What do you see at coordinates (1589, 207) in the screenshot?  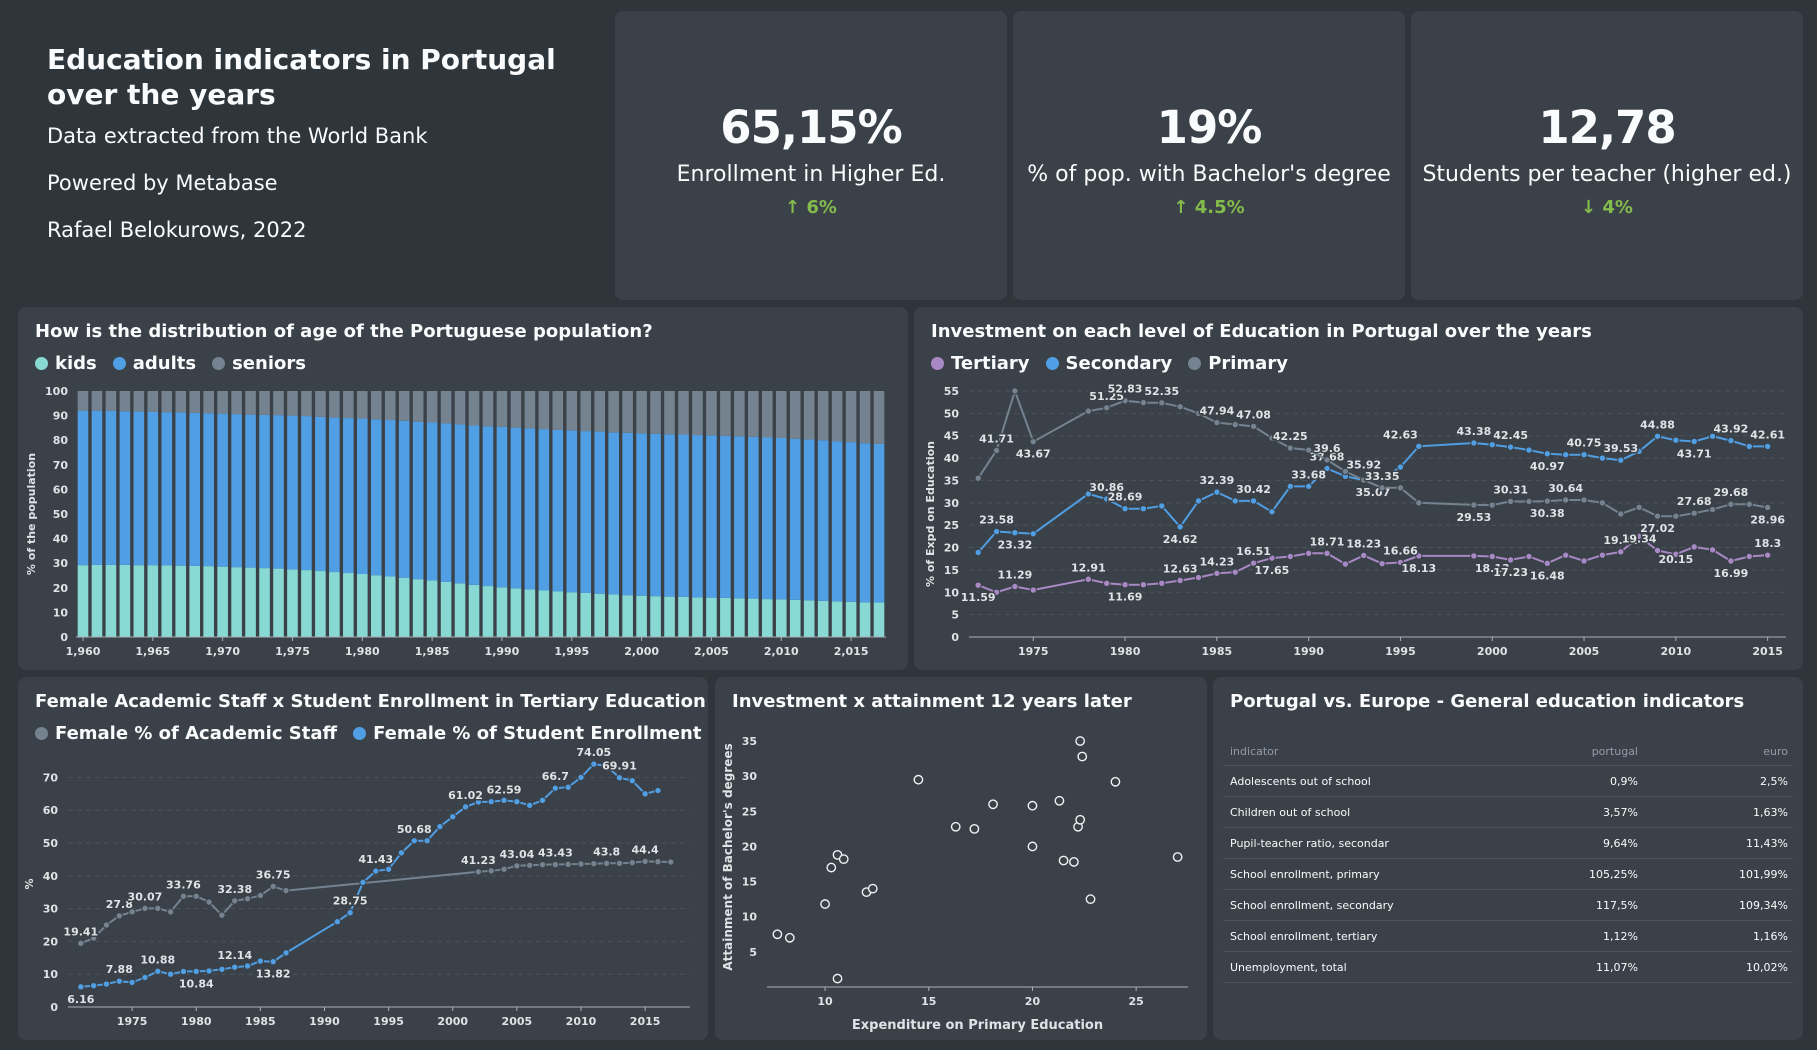 I see `arrow-down-icon: ↓` at bounding box center [1589, 207].